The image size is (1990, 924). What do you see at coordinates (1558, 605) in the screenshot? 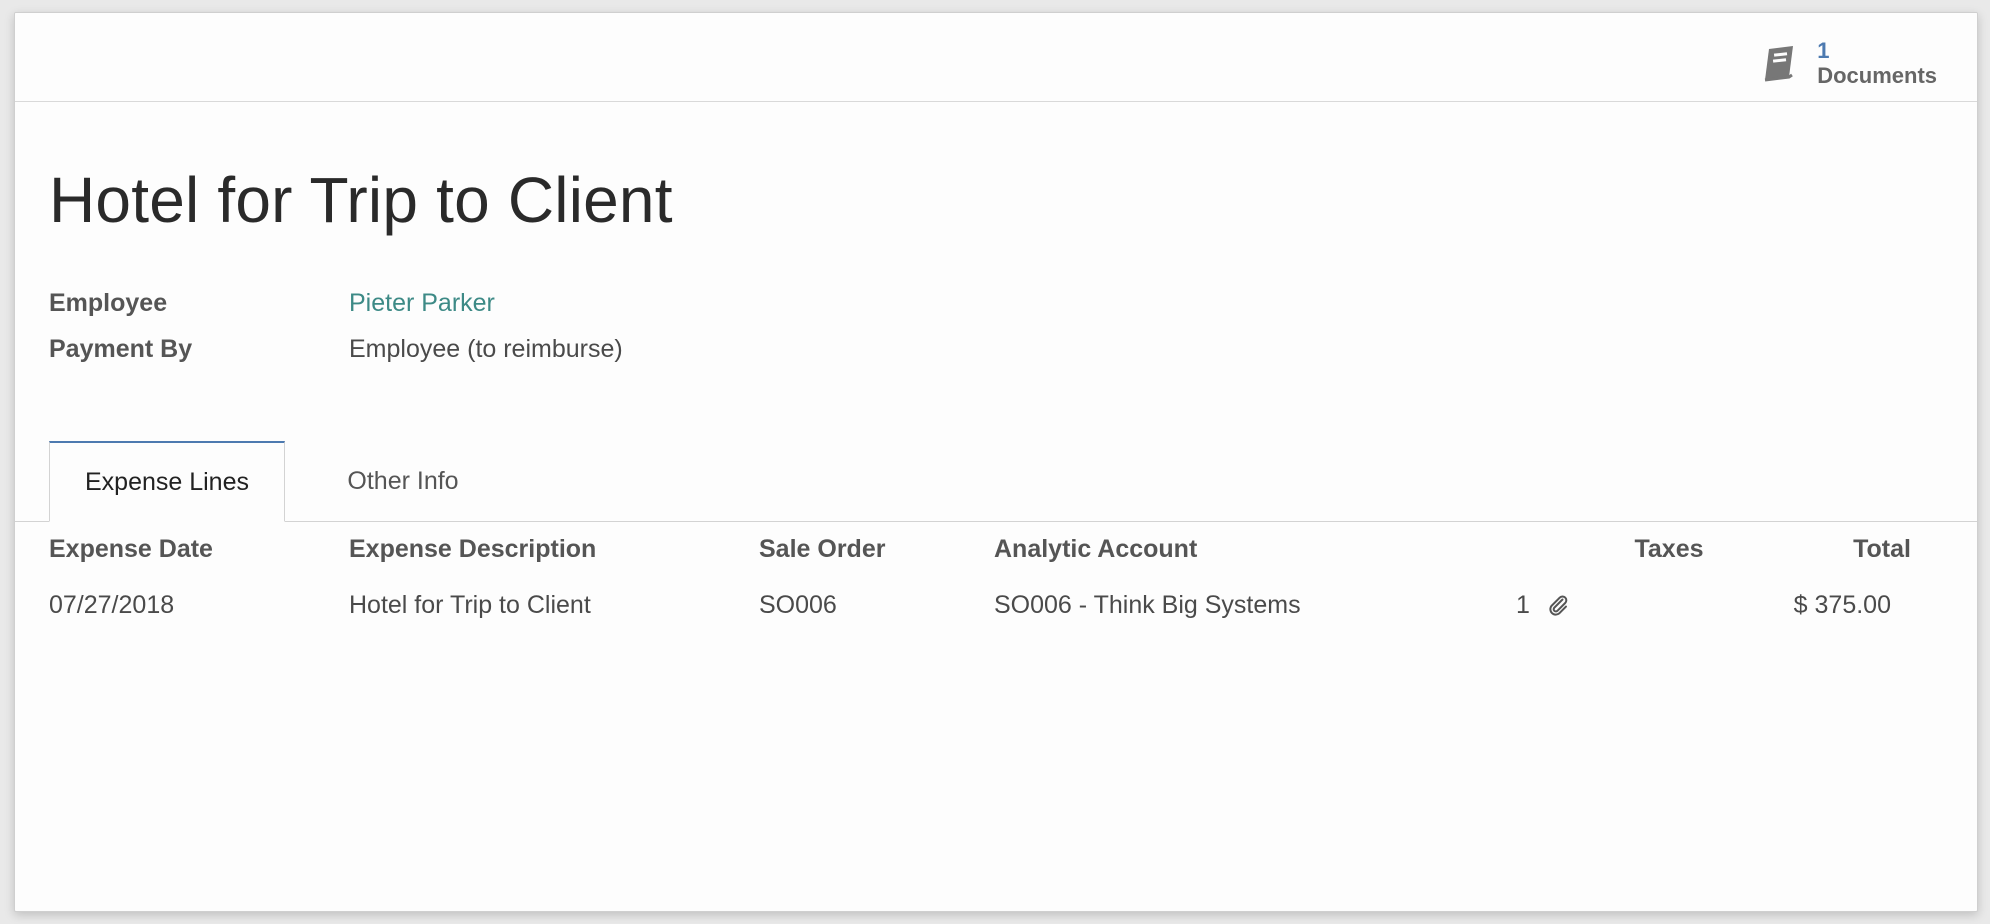
I see `paperclip-icon` at bounding box center [1558, 605].